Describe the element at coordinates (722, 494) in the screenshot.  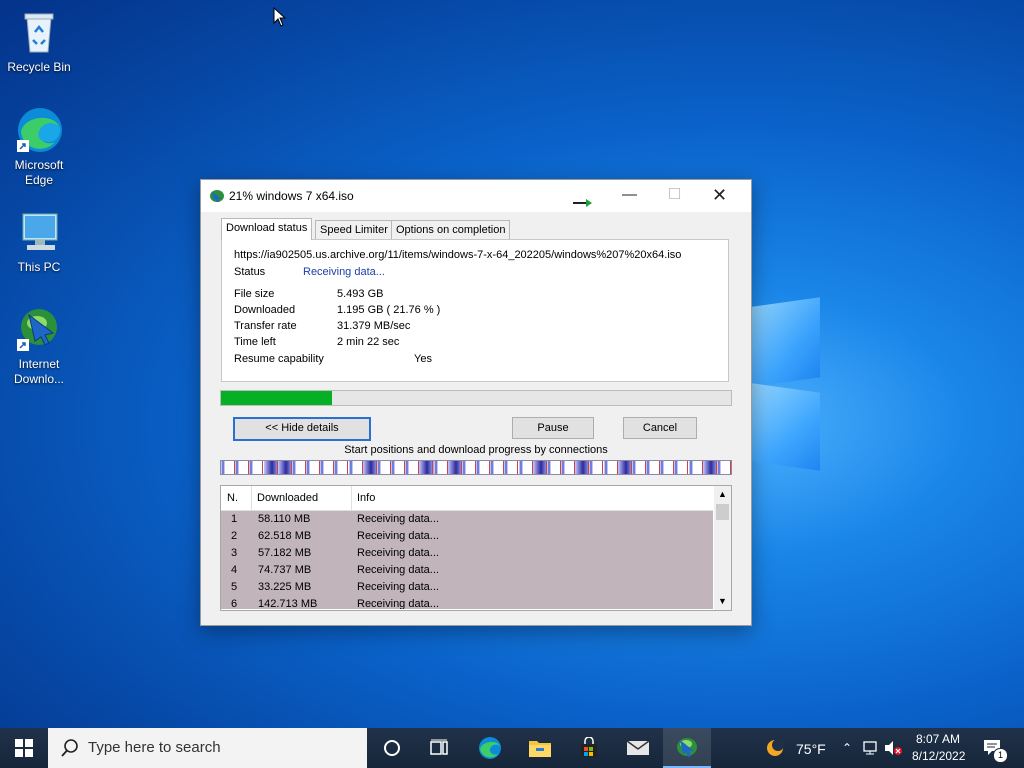
I see `scroll-up-icon: ▲` at that location.